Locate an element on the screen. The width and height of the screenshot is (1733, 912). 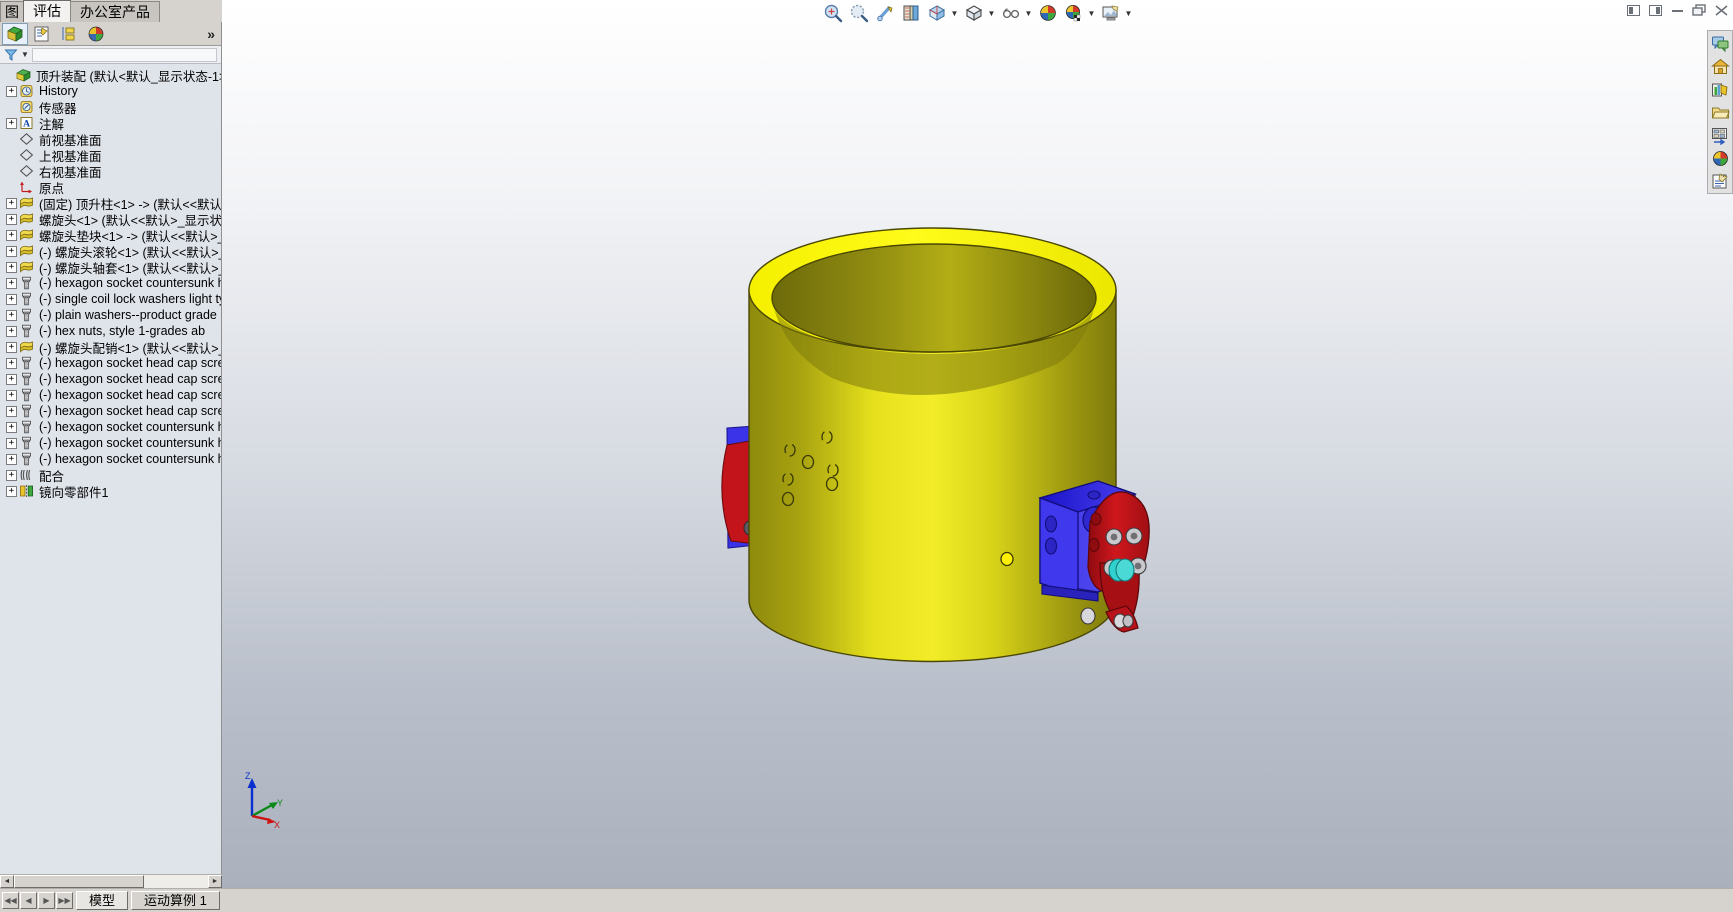
scrollbar-track is located at coordinates (111, 881).